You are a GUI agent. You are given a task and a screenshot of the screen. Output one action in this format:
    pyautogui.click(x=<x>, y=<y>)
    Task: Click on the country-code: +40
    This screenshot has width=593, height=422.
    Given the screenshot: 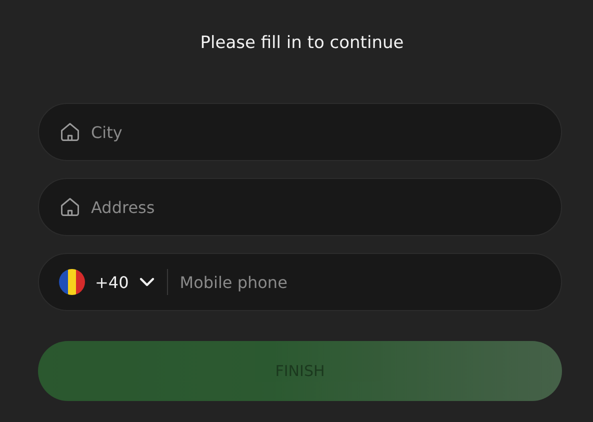 What is the action you would take?
    pyautogui.click(x=112, y=282)
    